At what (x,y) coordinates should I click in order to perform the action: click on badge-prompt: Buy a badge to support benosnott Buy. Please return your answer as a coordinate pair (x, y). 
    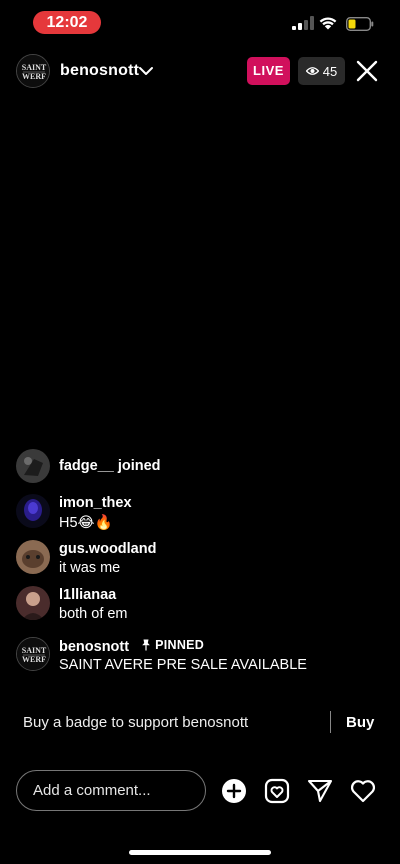
    Looking at the image, I should click on (200, 723).